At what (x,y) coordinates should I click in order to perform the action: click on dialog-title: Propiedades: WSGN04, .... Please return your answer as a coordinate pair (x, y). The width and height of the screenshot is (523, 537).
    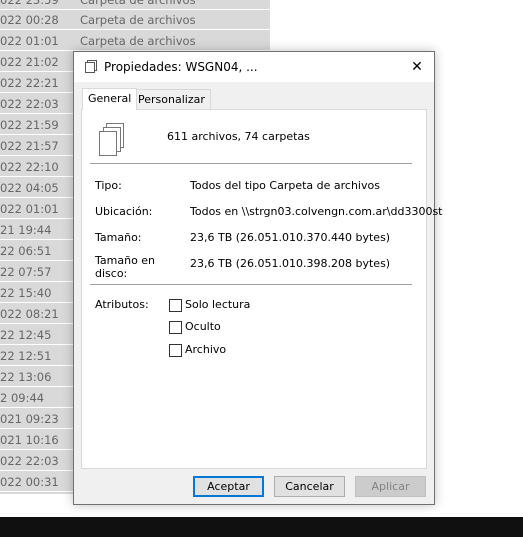
    Looking at the image, I should click on (181, 67).